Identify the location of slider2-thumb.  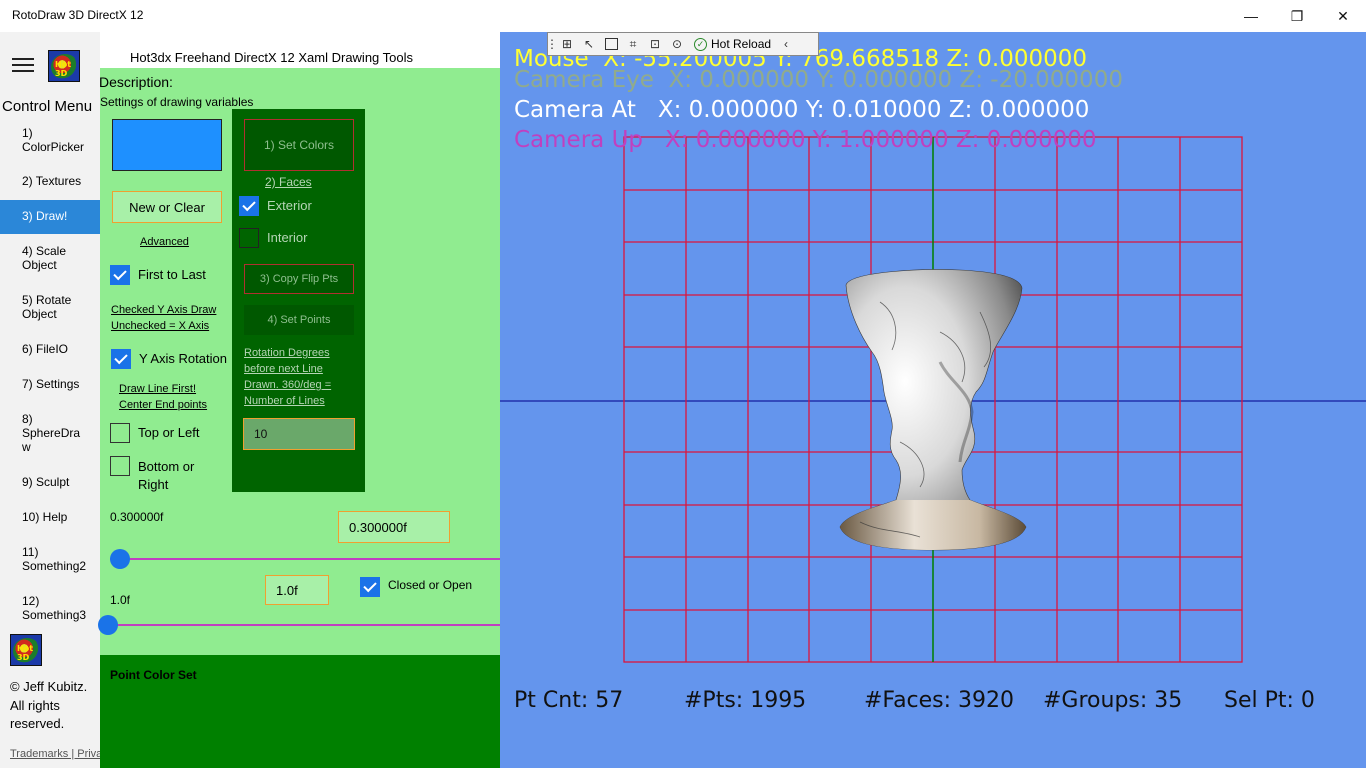
(107, 625).